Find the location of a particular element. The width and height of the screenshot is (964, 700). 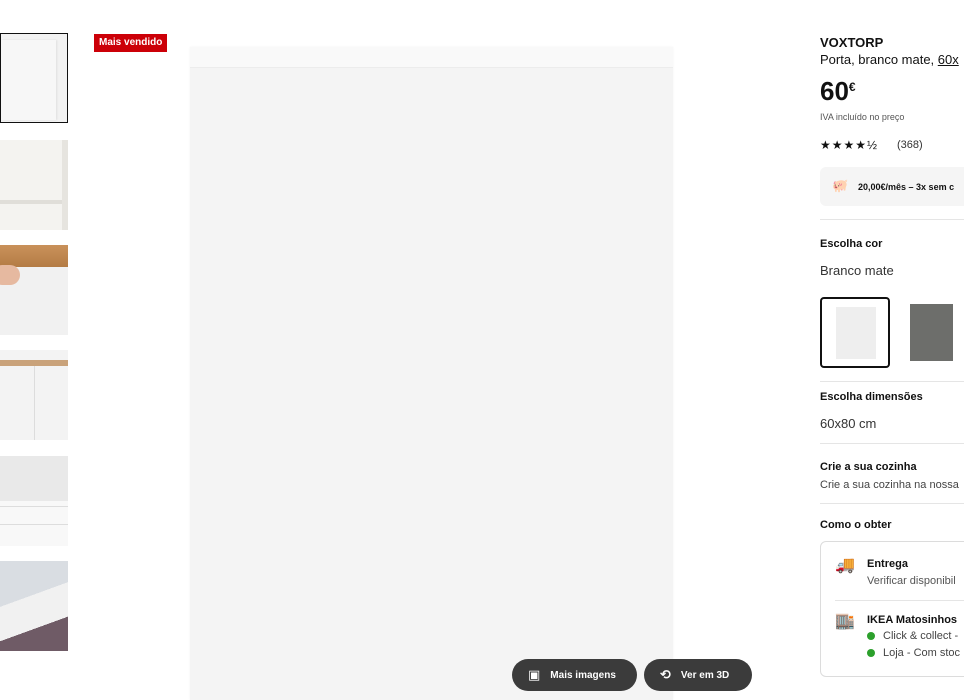

vat-note: IVA incluído no preço is located at coordinates (862, 117).